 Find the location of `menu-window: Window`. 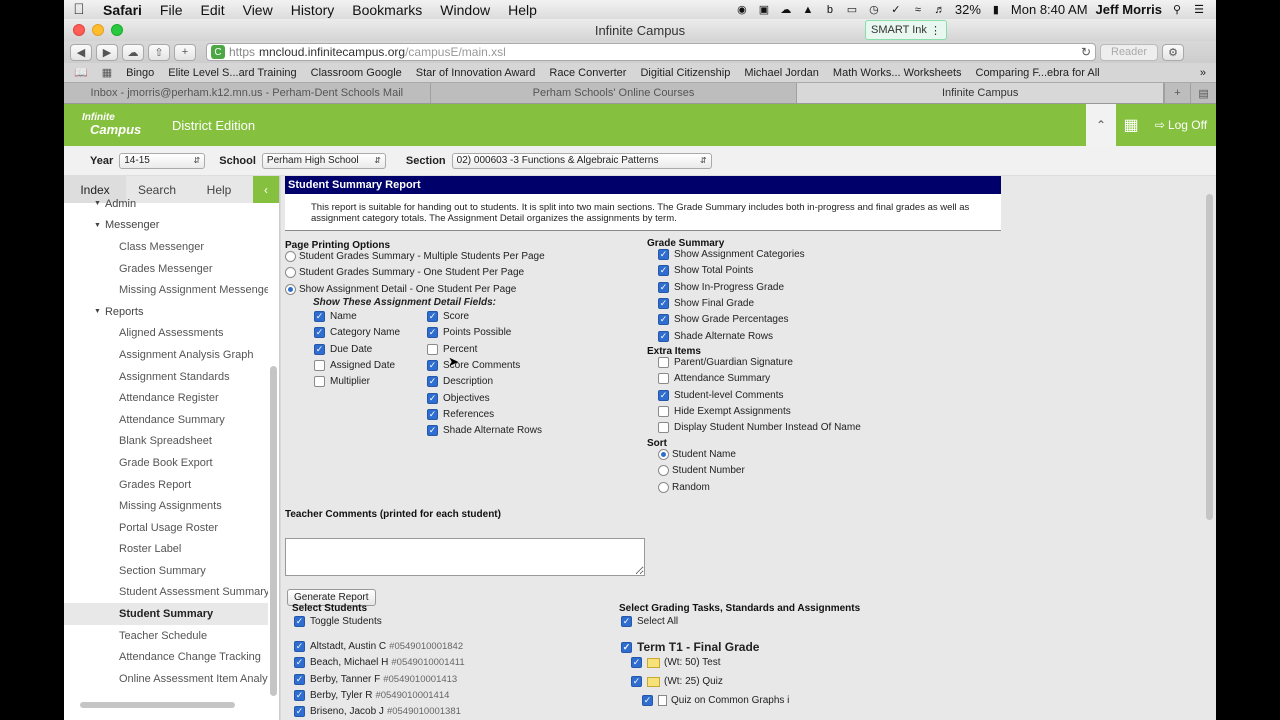

menu-window: Window is located at coordinates (465, 10).